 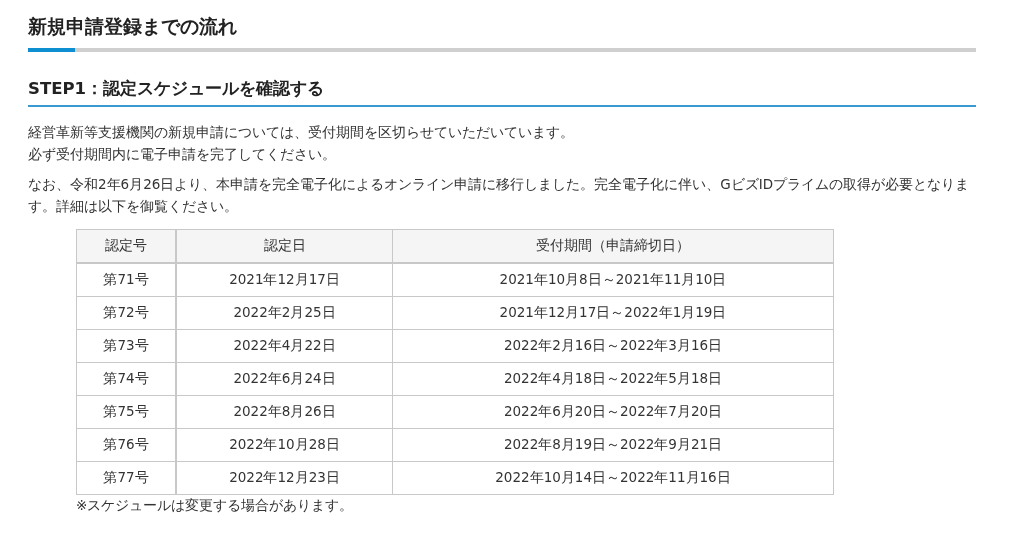 What do you see at coordinates (215, 506) in the screenshot?
I see `note-text: ※スケジュールは変更する場合があります。` at bounding box center [215, 506].